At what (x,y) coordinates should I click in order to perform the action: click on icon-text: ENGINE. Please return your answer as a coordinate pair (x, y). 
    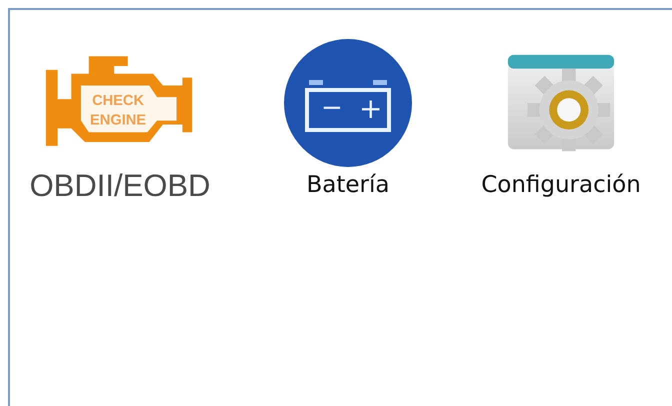
    Looking at the image, I should click on (118, 120).